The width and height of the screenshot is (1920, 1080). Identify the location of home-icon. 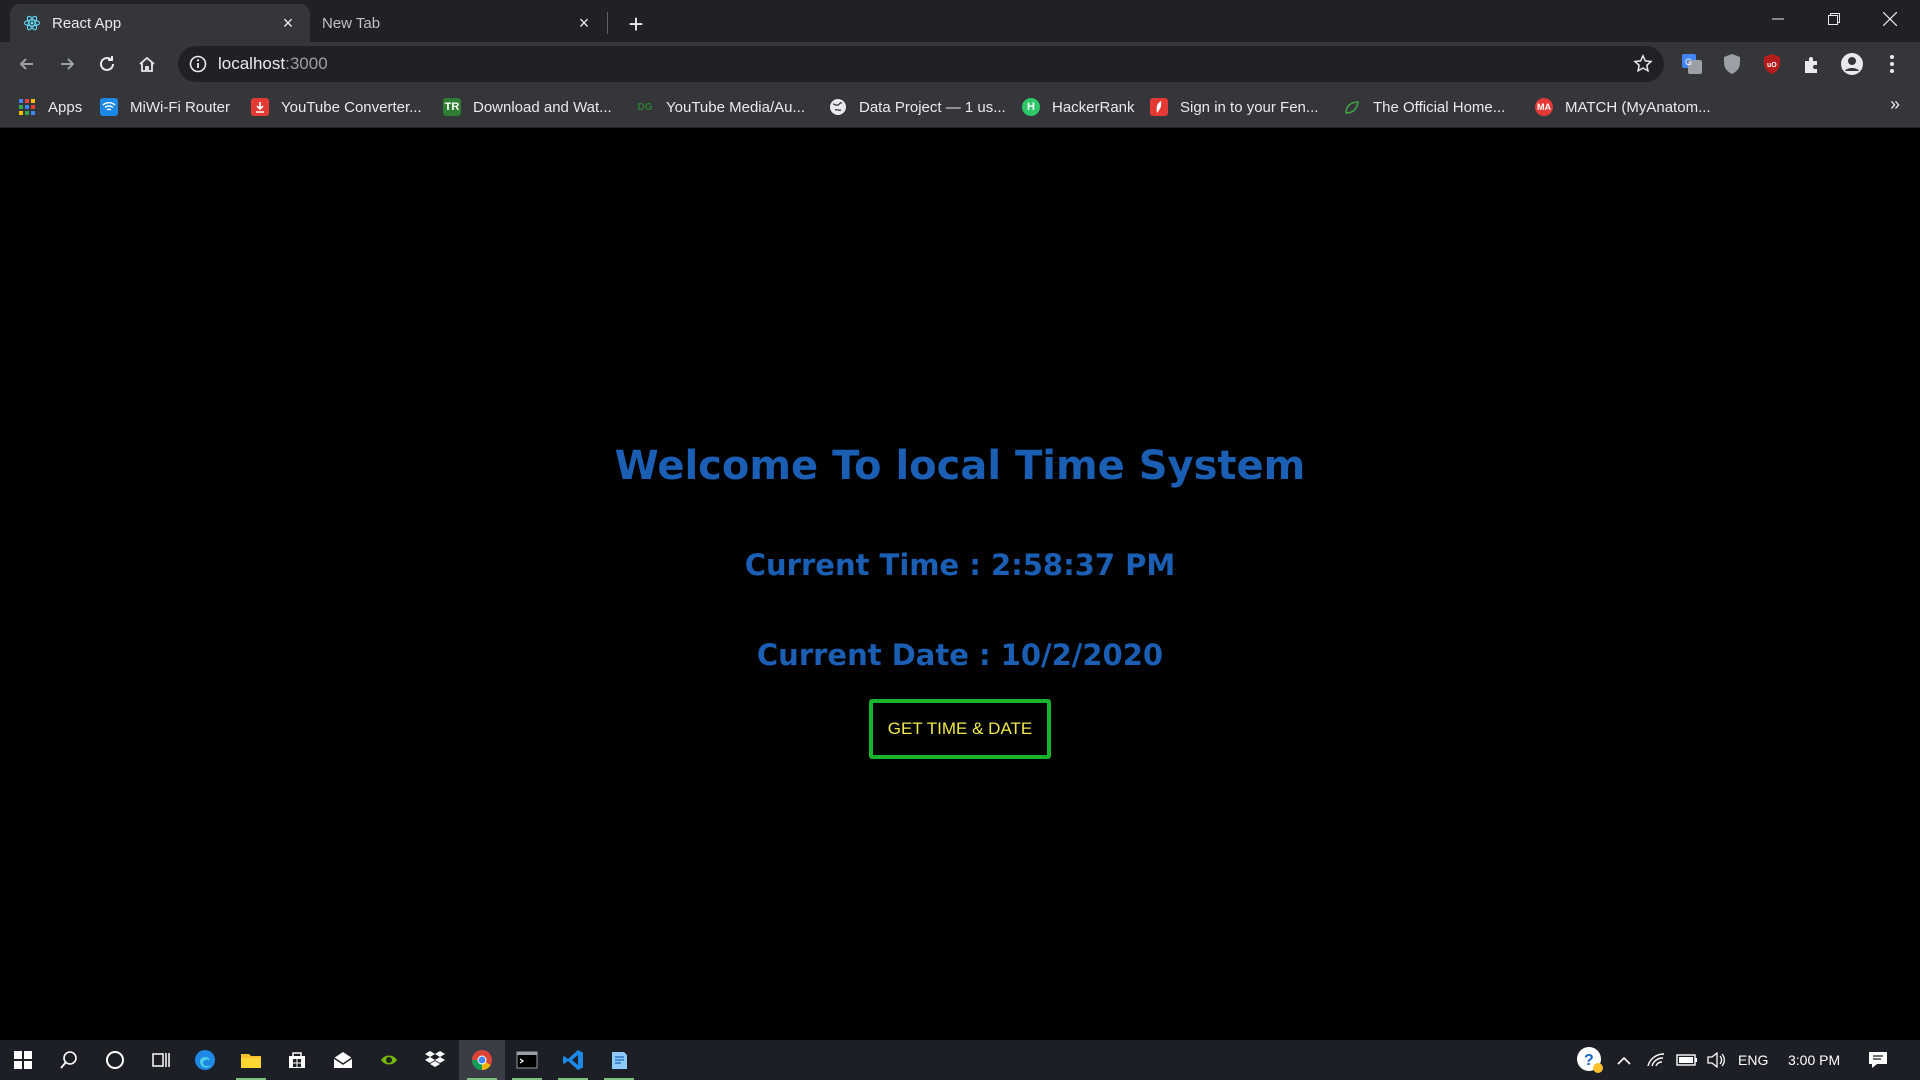
(147, 64).